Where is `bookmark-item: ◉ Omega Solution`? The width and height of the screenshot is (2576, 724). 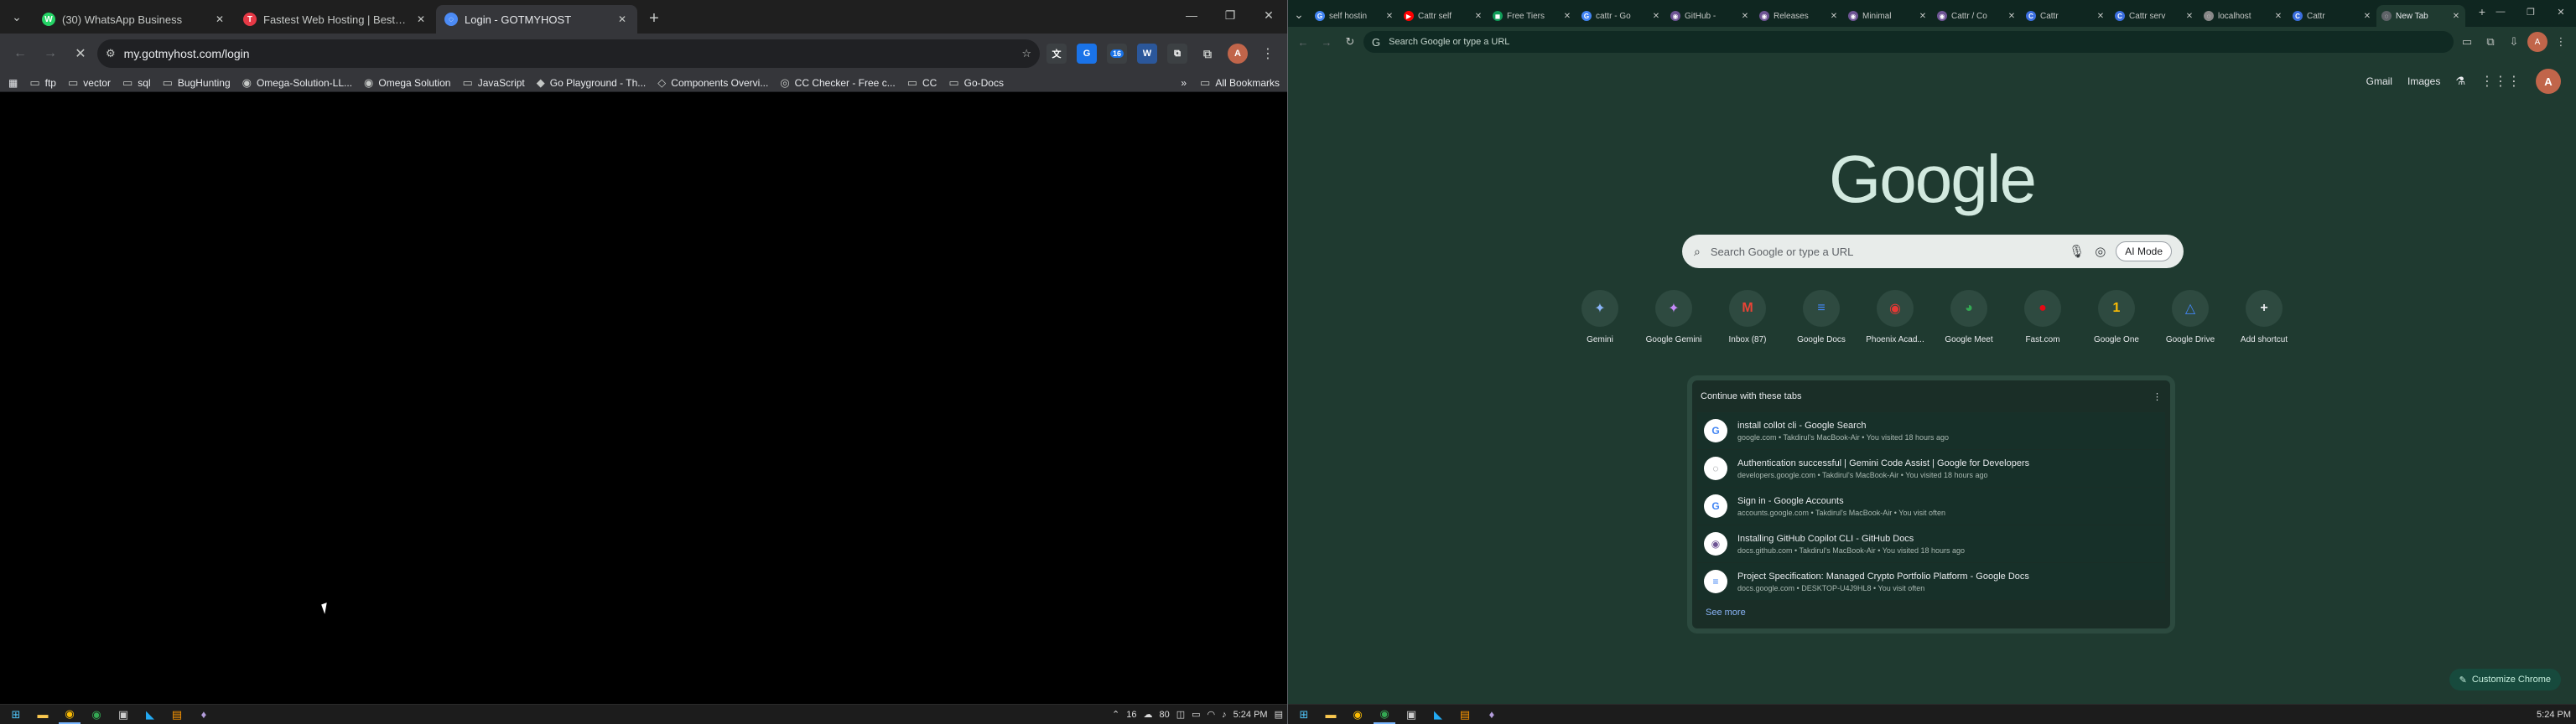 bookmark-item: ◉ Omega Solution is located at coordinates (407, 83).